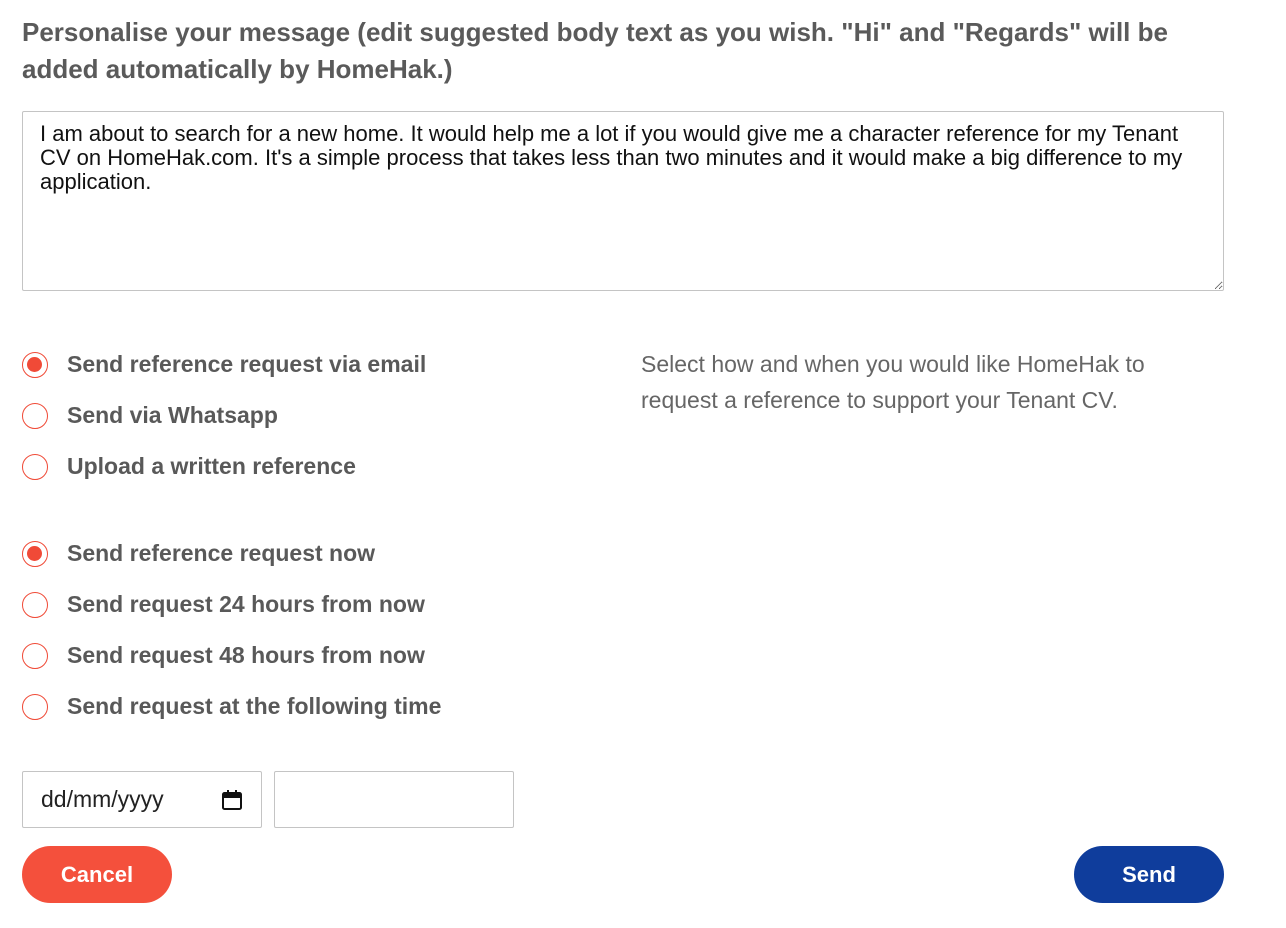  I want to click on date-input: dd/mm/yyyy, so click(142, 799).